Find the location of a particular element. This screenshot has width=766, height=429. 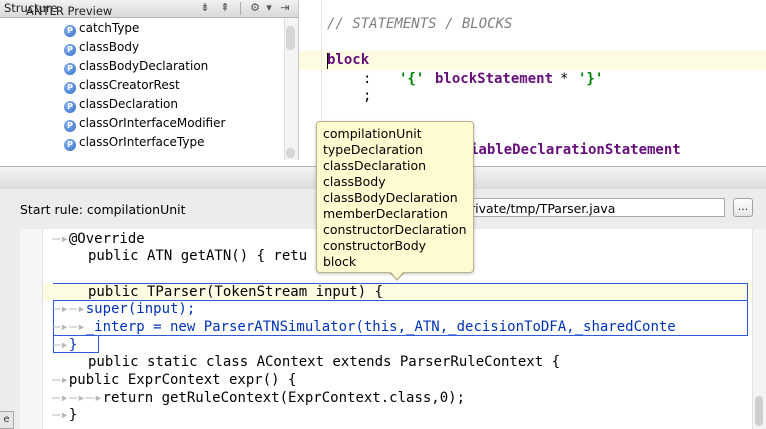

tree-item-label: classOrInterfaceType is located at coordinates (142, 142).